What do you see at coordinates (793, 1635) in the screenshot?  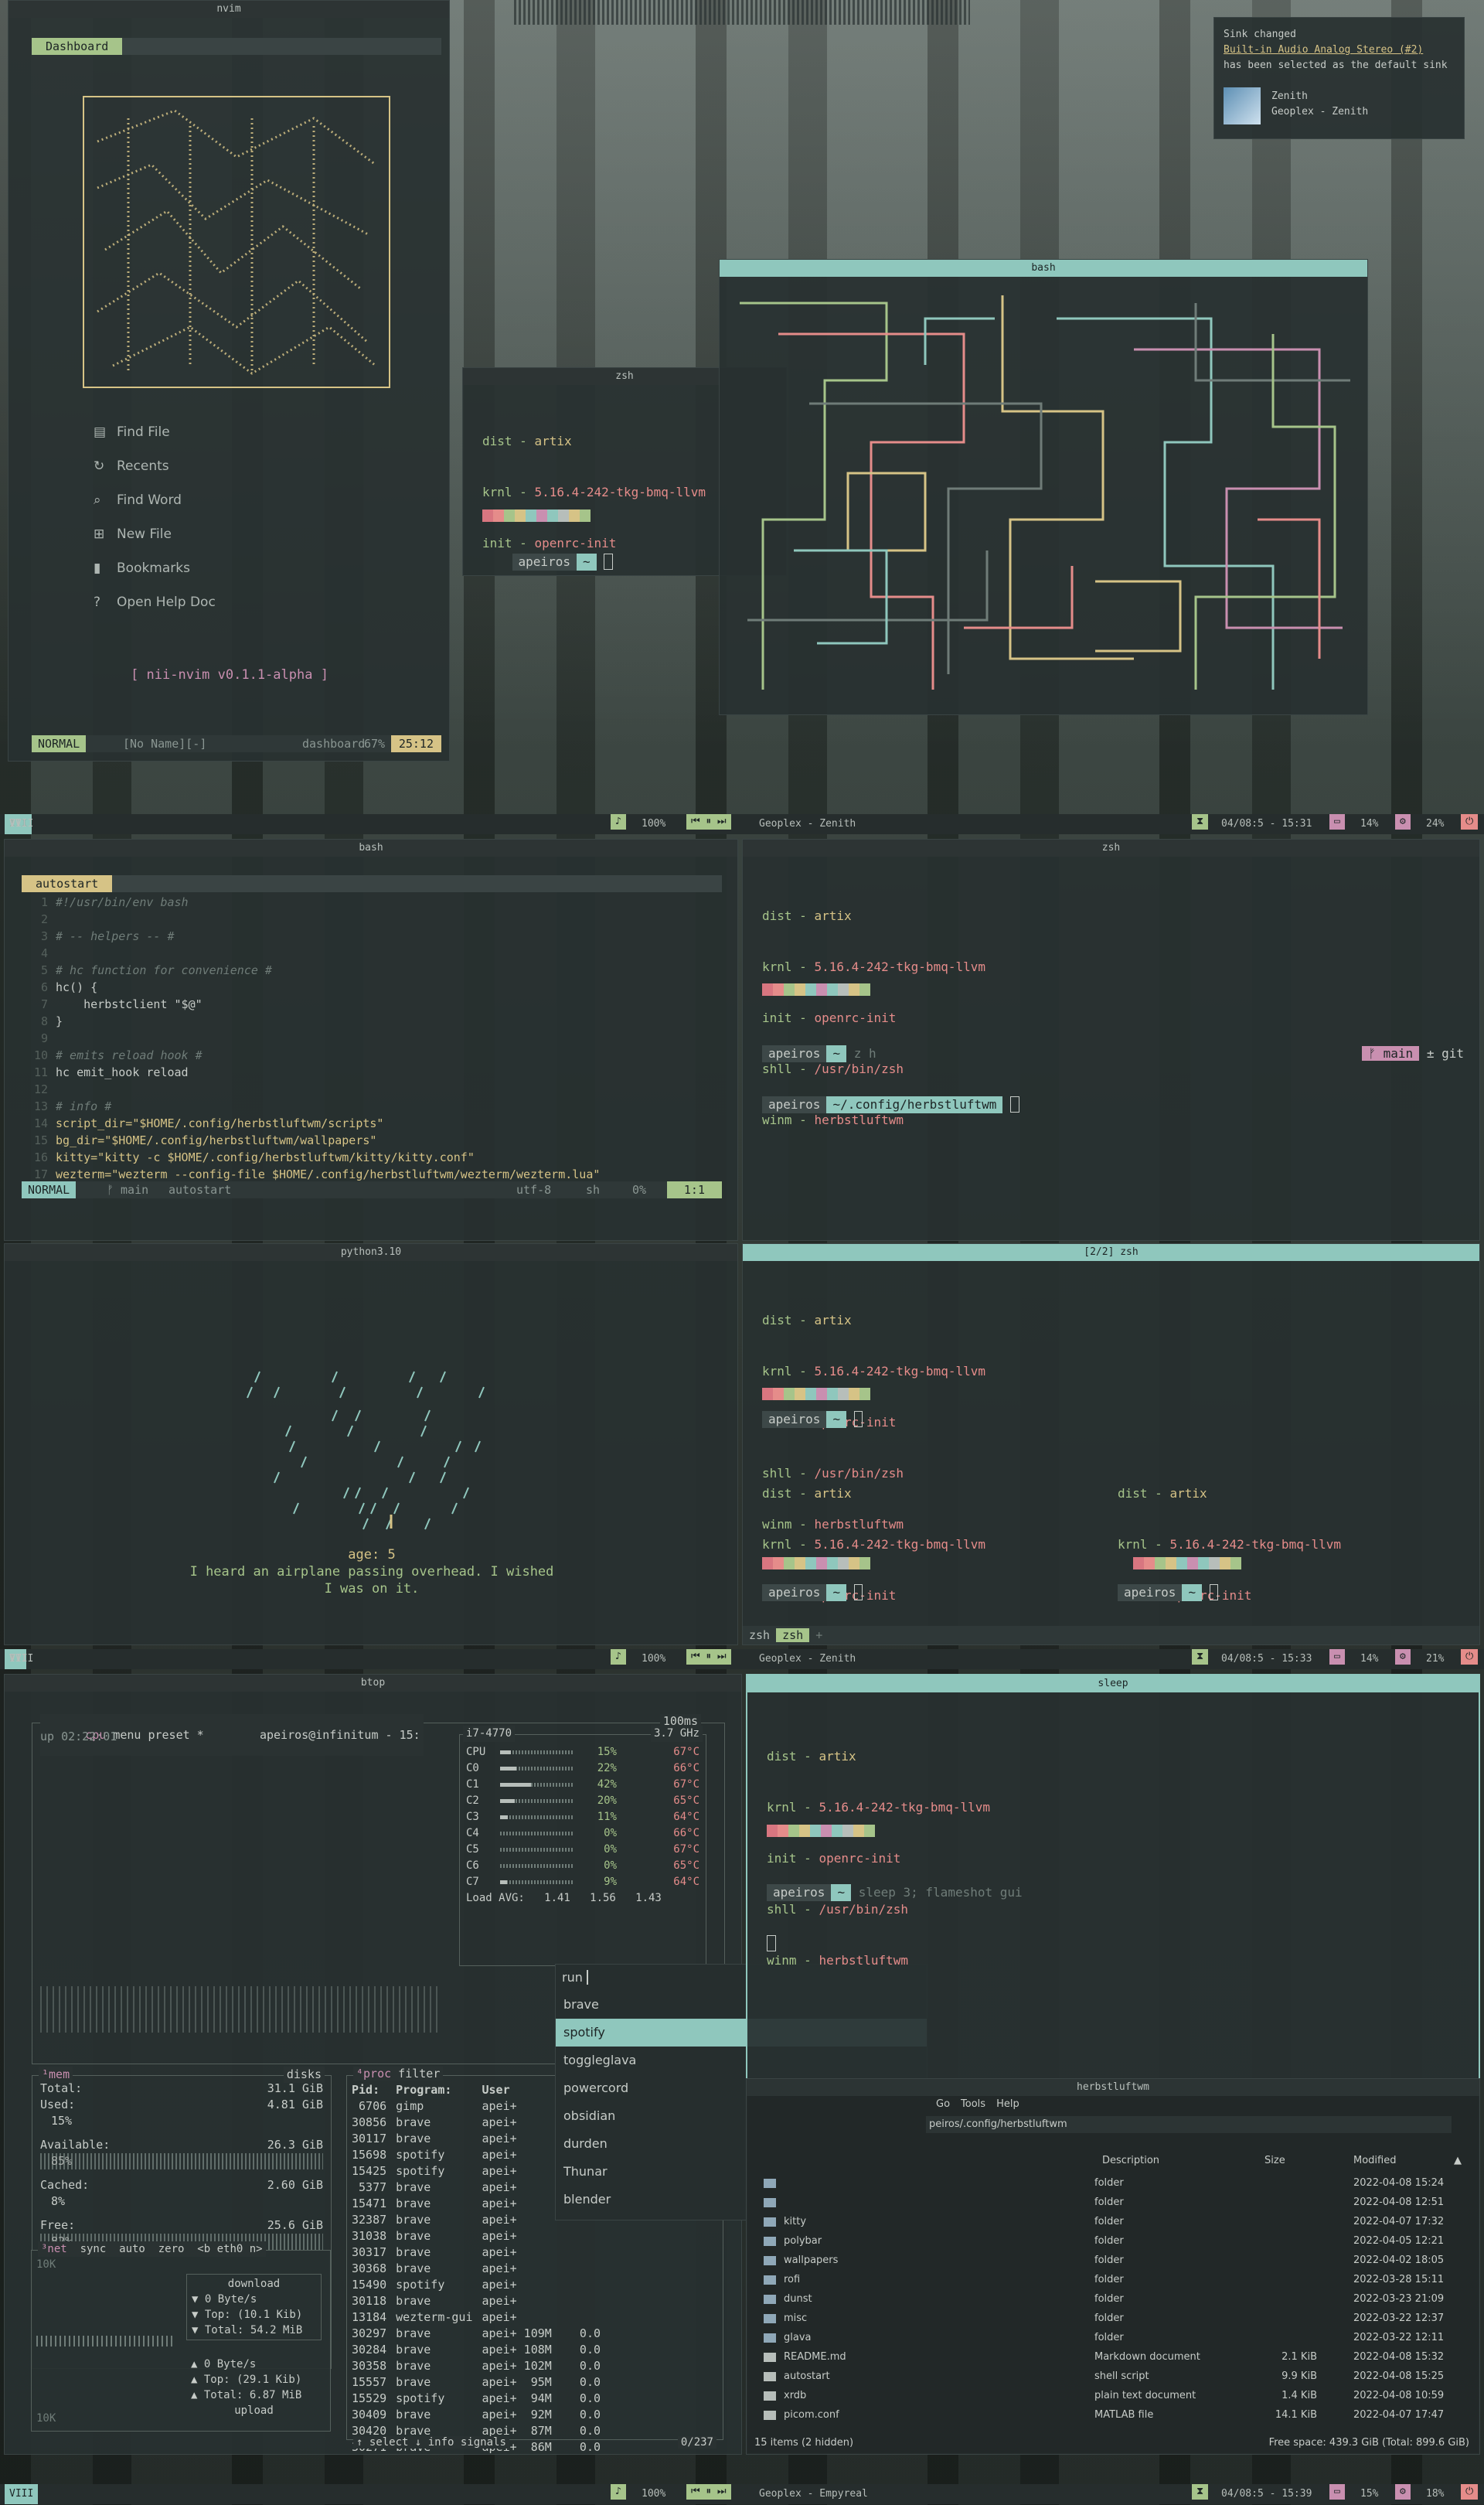 I see `tab-zsh-2: zsh` at bounding box center [793, 1635].